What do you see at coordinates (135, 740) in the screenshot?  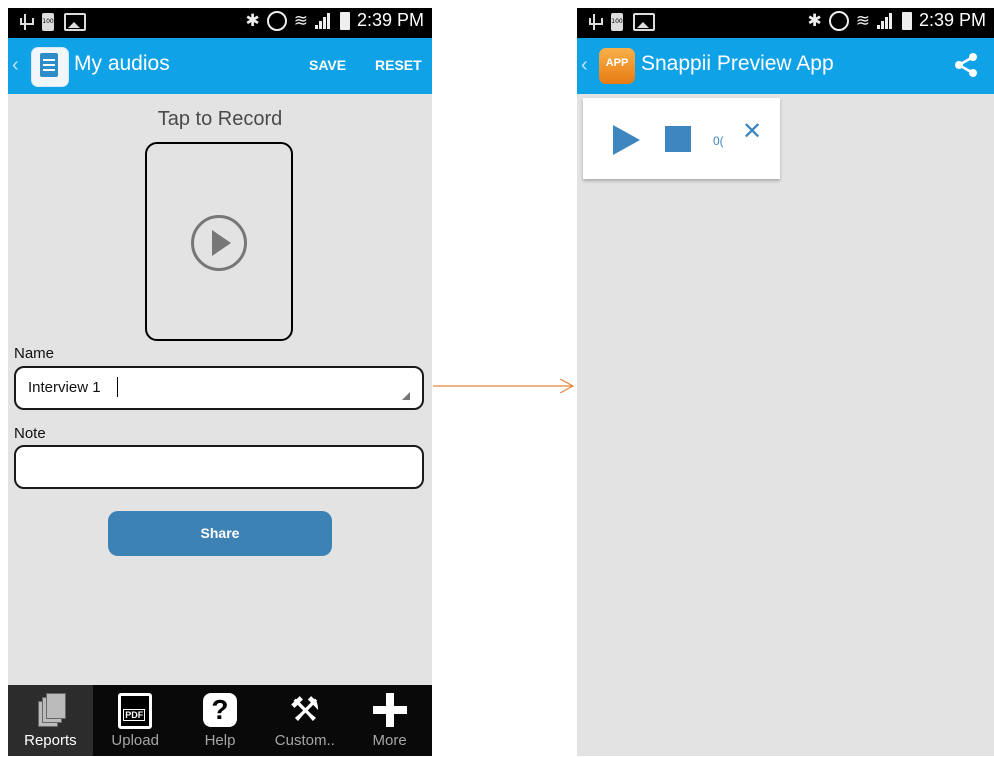 I see `tab-label: Upload` at bounding box center [135, 740].